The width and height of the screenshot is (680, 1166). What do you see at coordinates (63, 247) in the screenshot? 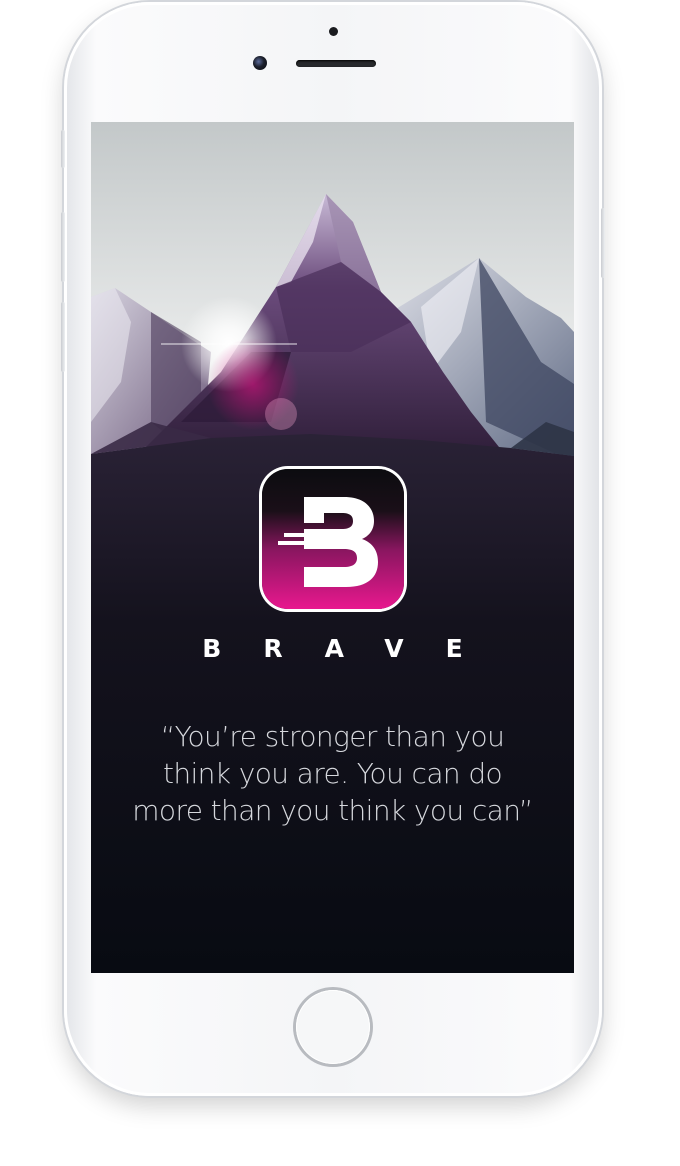
I see `volume-up-button` at bounding box center [63, 247].